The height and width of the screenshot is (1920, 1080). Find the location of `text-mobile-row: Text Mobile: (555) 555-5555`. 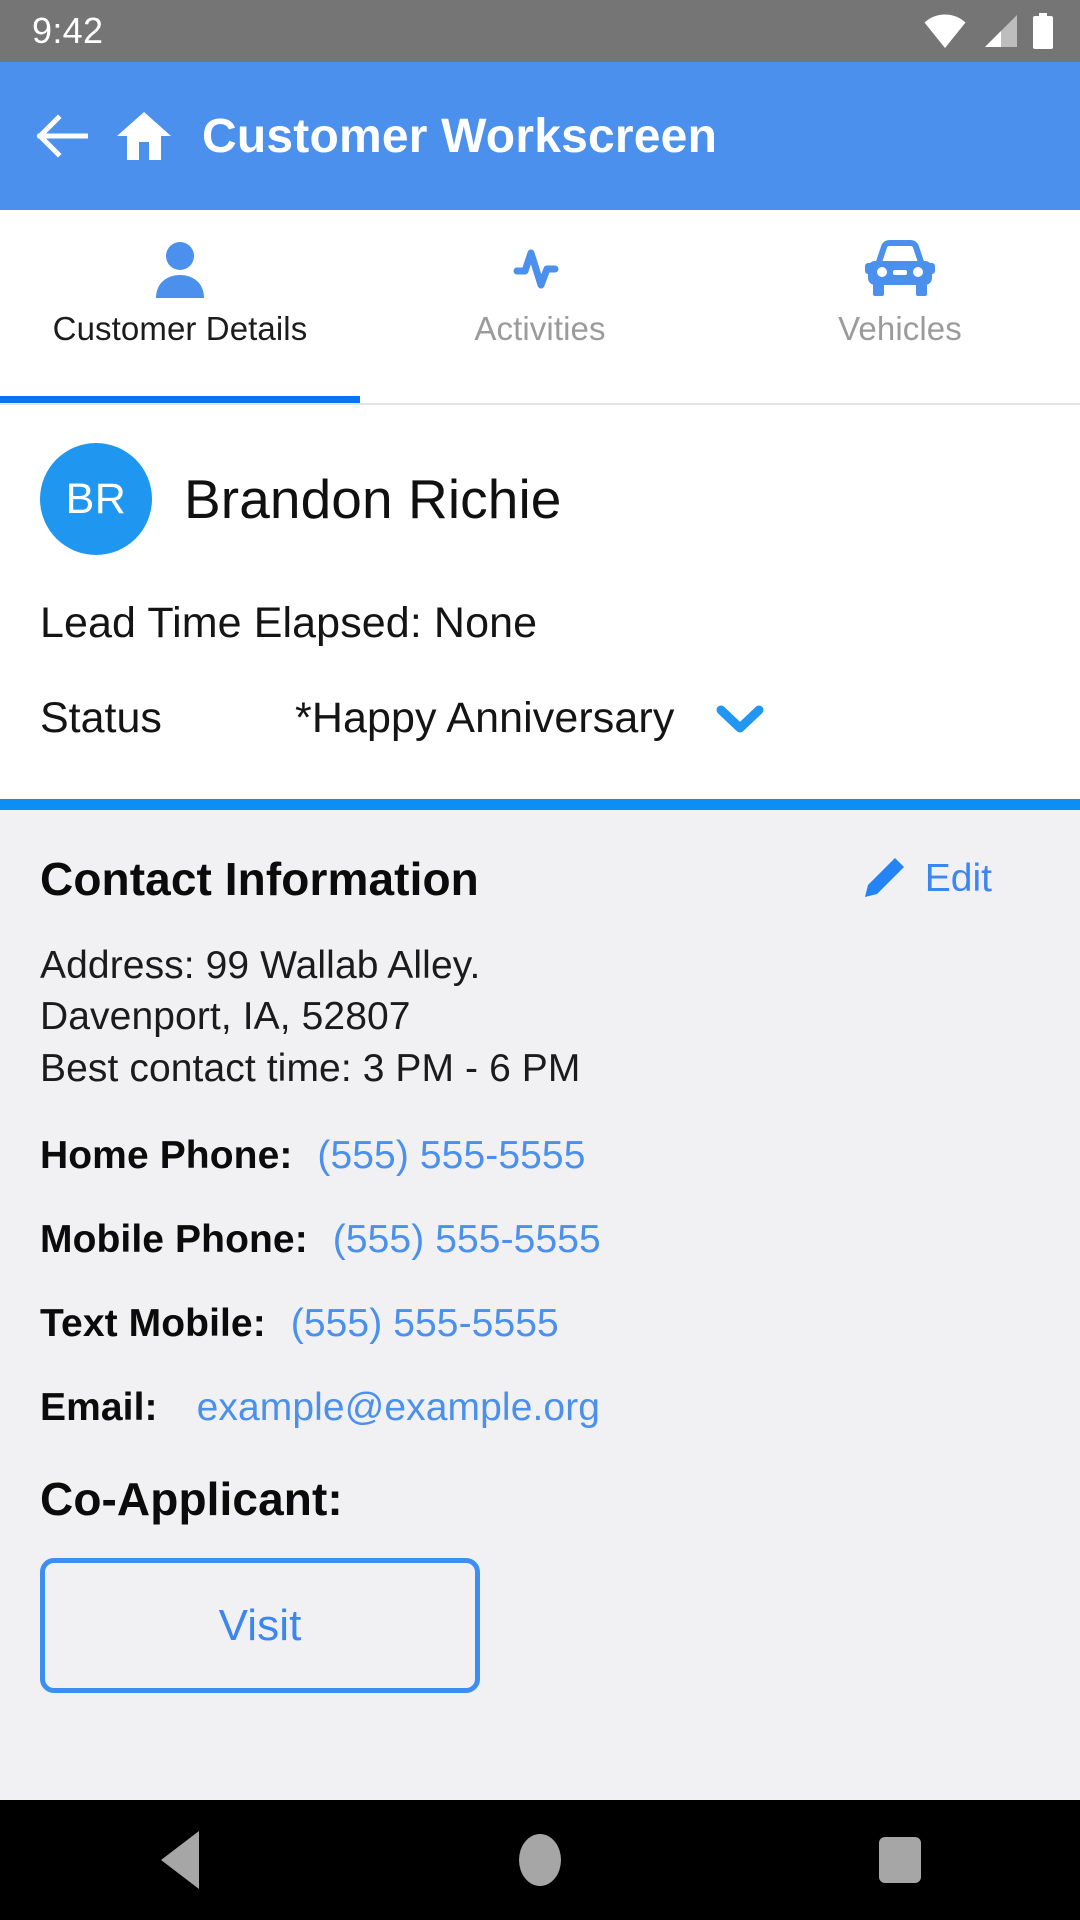

text-mobile-row: Text Mobile: (555) 555-5555 is located at coordinates (540, 1324).